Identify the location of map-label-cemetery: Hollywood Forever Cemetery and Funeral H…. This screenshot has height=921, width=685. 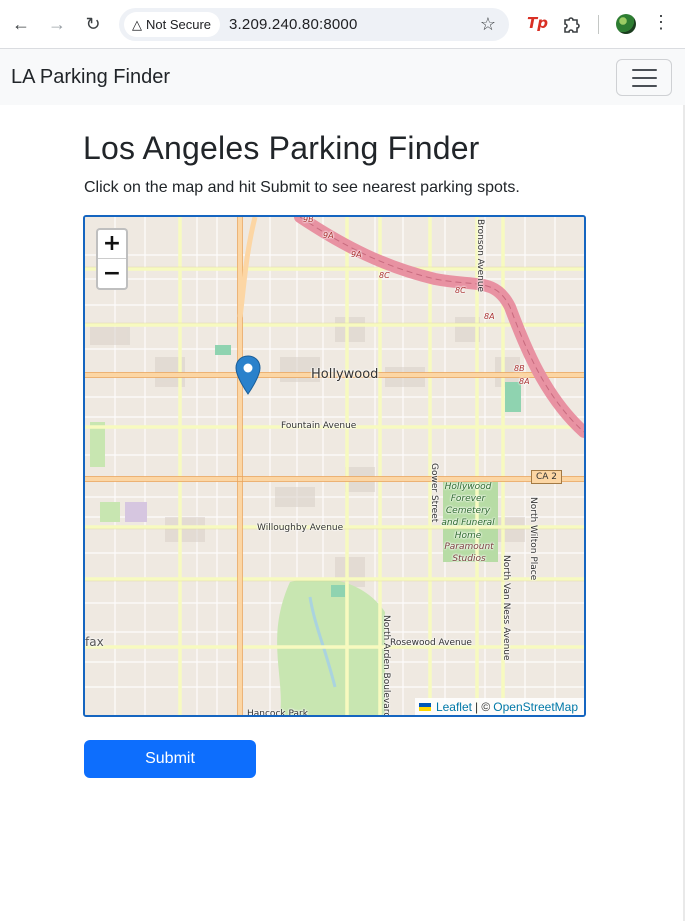
(468, 511).